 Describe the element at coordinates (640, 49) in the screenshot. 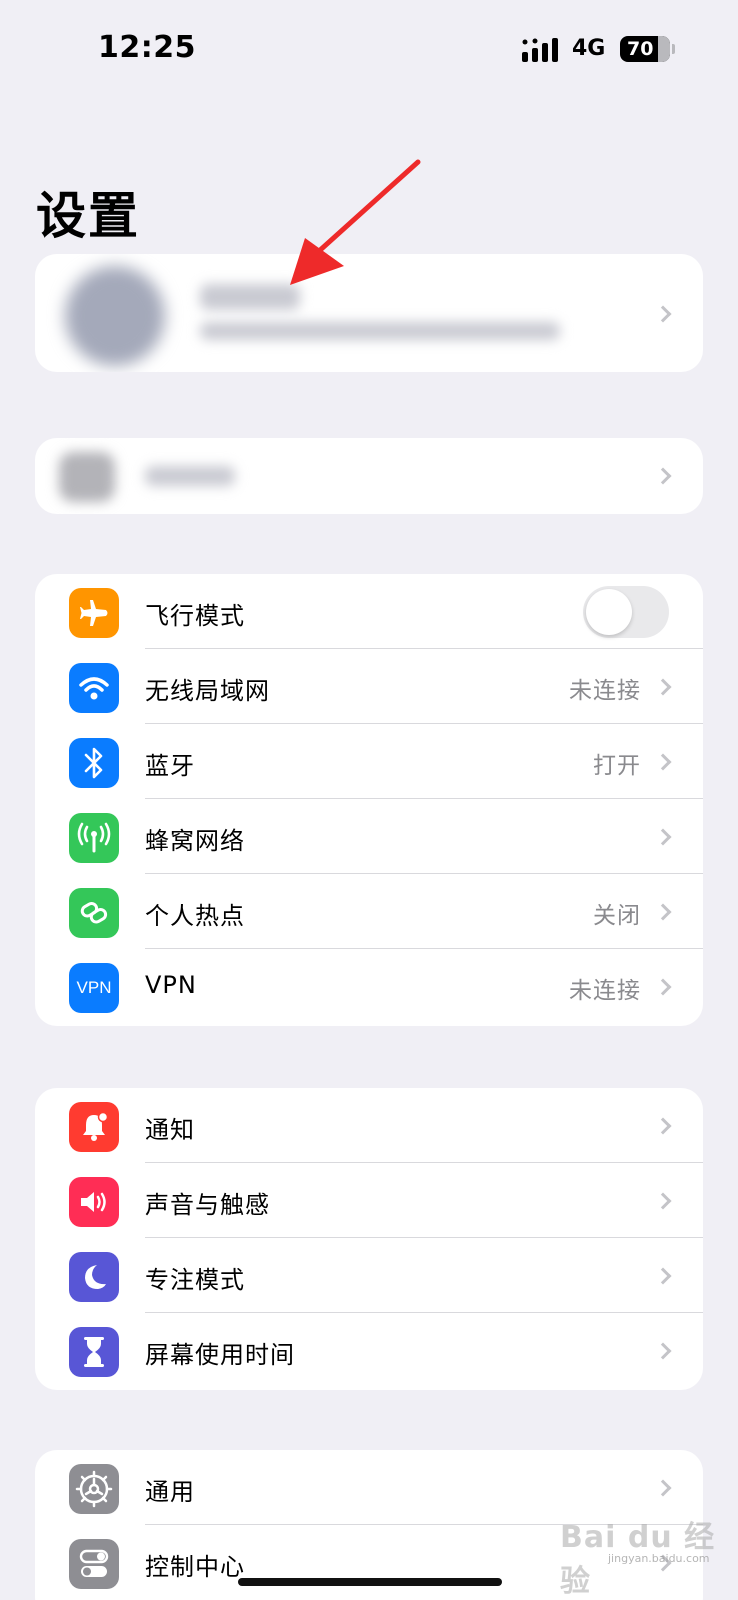

I see `battery-level: 70` at that location.